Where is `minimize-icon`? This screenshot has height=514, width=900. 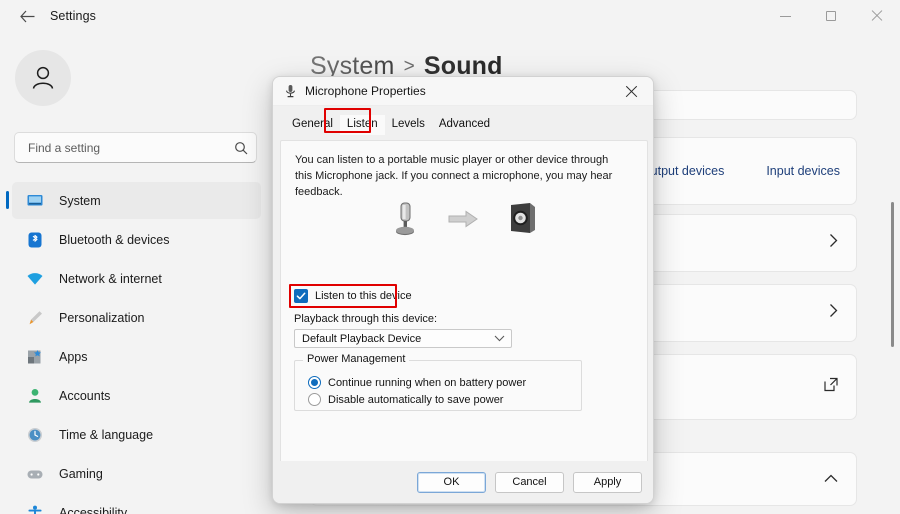
minimize-icon is located at coordinates (785, 16).